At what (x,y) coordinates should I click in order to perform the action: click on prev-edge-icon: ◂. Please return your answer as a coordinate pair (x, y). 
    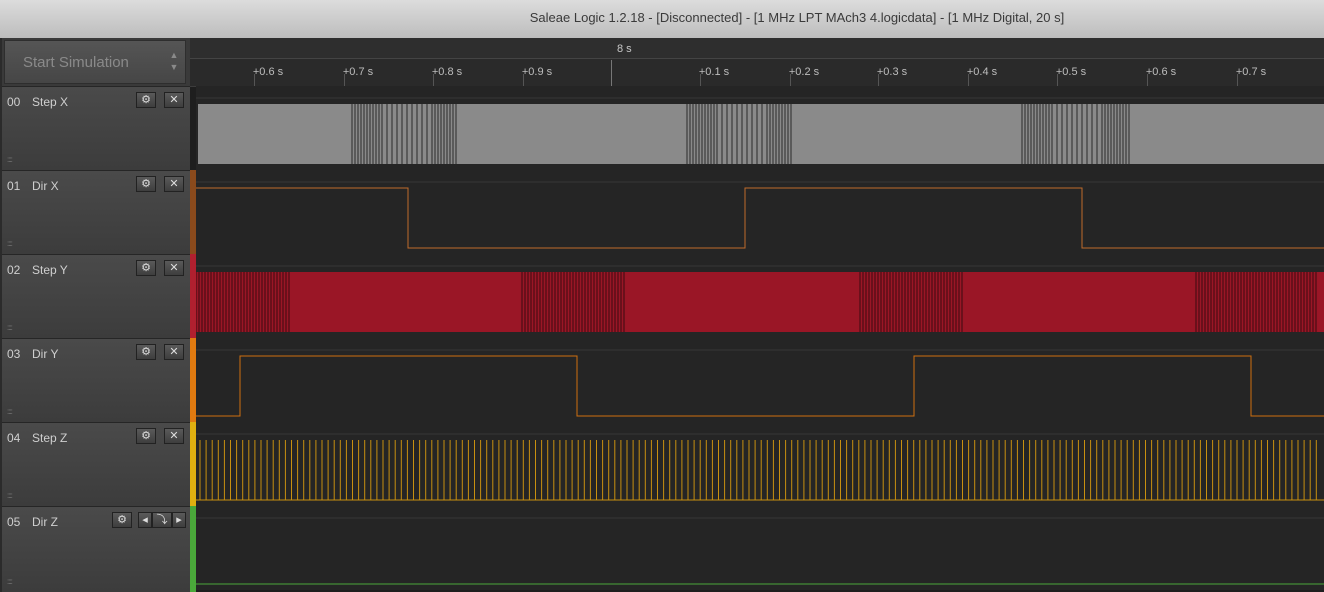
    Looking at the image, I should click on (145, 520).